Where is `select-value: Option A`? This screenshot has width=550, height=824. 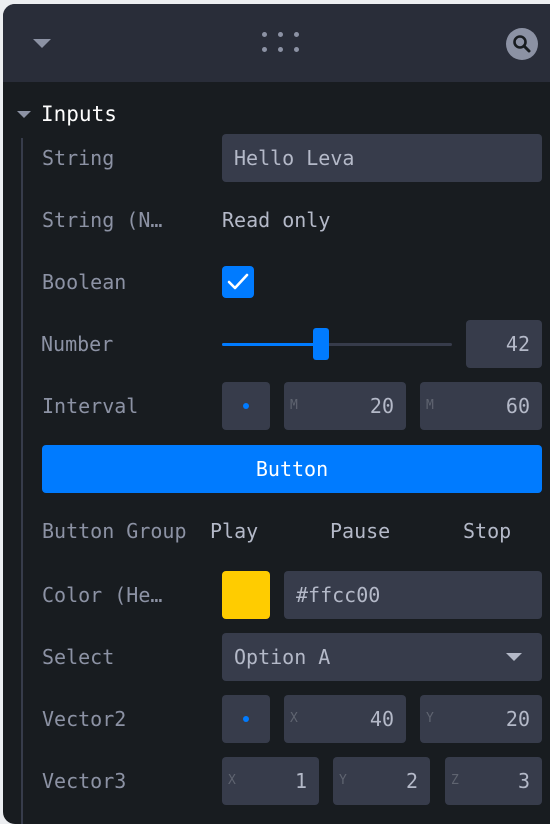 select-value: Option A is located at coordinates (282, 657).